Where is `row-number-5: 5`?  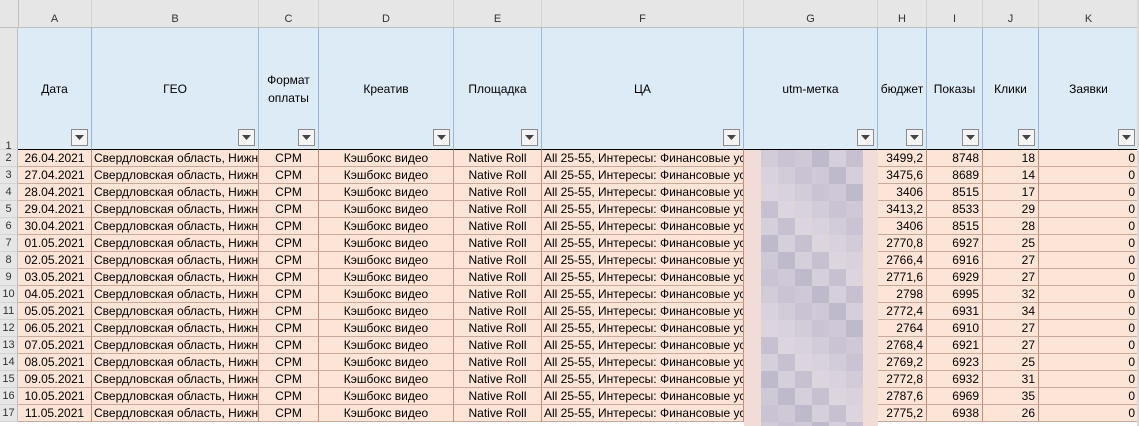
row-number-5: 5 is located at coordinates (9, 209).